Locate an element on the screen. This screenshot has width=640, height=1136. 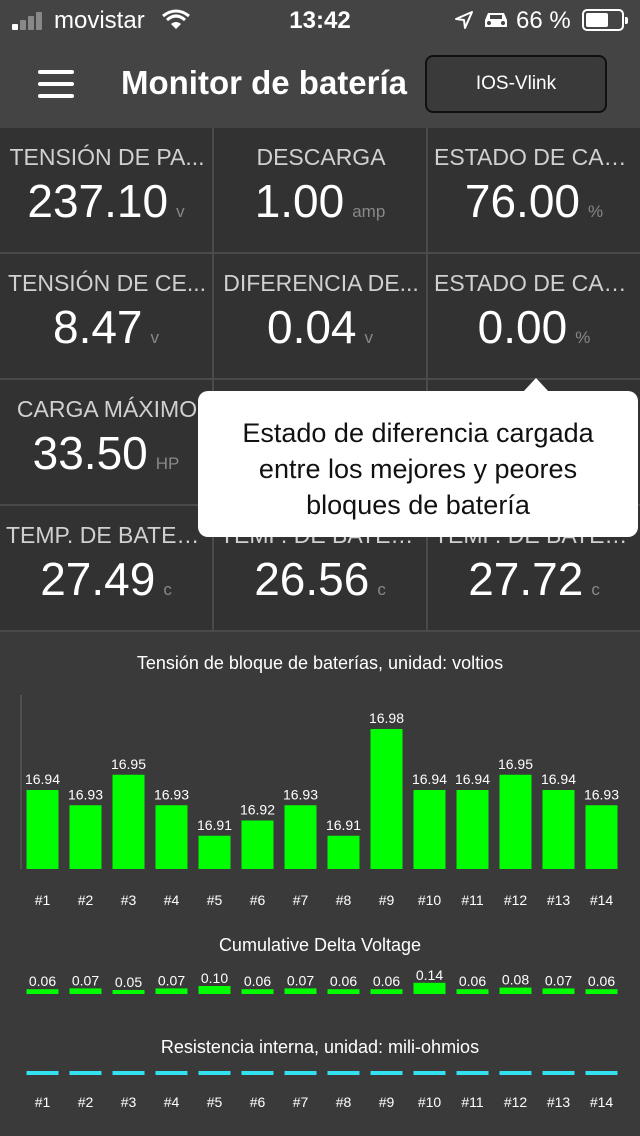
voltage-category-label: #2 is located at coordinates (86, 900).